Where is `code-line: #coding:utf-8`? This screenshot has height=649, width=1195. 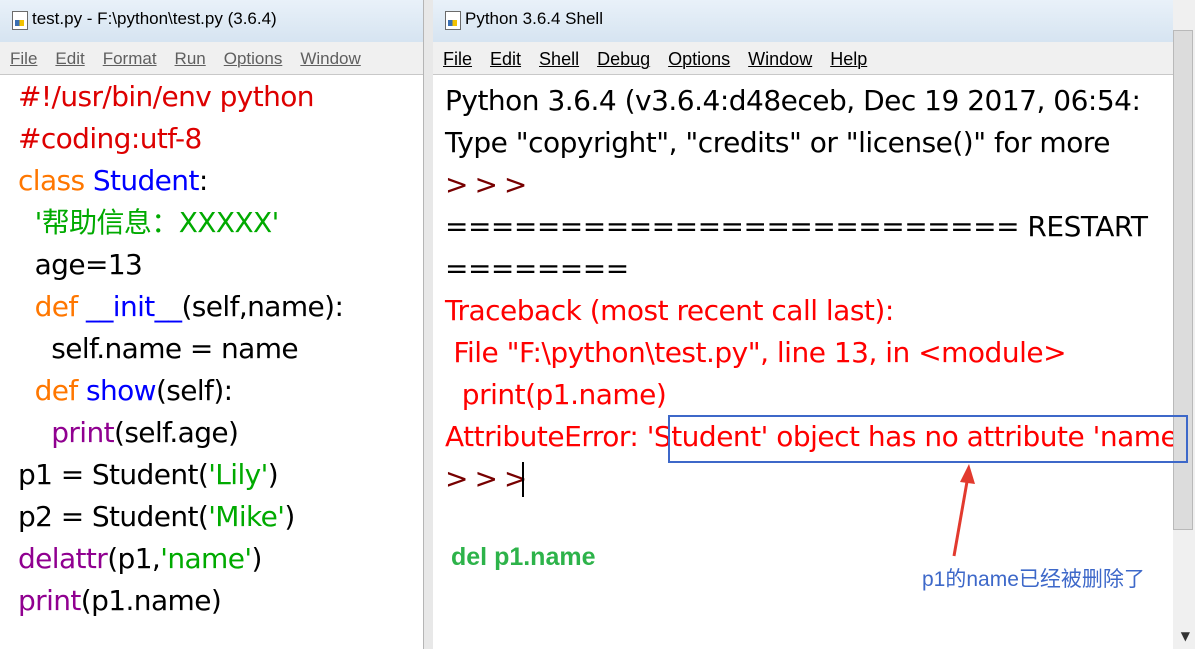 code-line: #coding:utf-8 is located at coordinates (110, 139).